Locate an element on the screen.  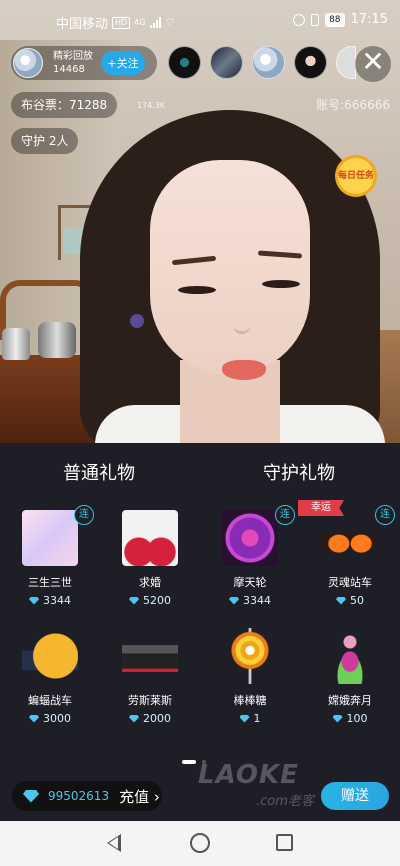
page-dot-active is located at coordinates (189, 762).